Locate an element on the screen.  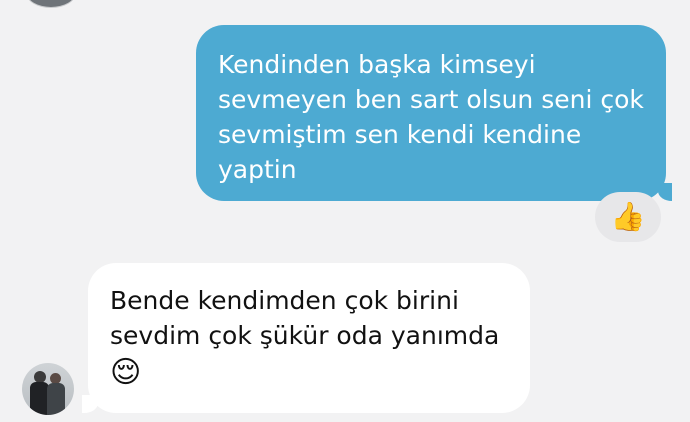
thumbs-up-icon: 👍 is located at coordinates (628, 216).